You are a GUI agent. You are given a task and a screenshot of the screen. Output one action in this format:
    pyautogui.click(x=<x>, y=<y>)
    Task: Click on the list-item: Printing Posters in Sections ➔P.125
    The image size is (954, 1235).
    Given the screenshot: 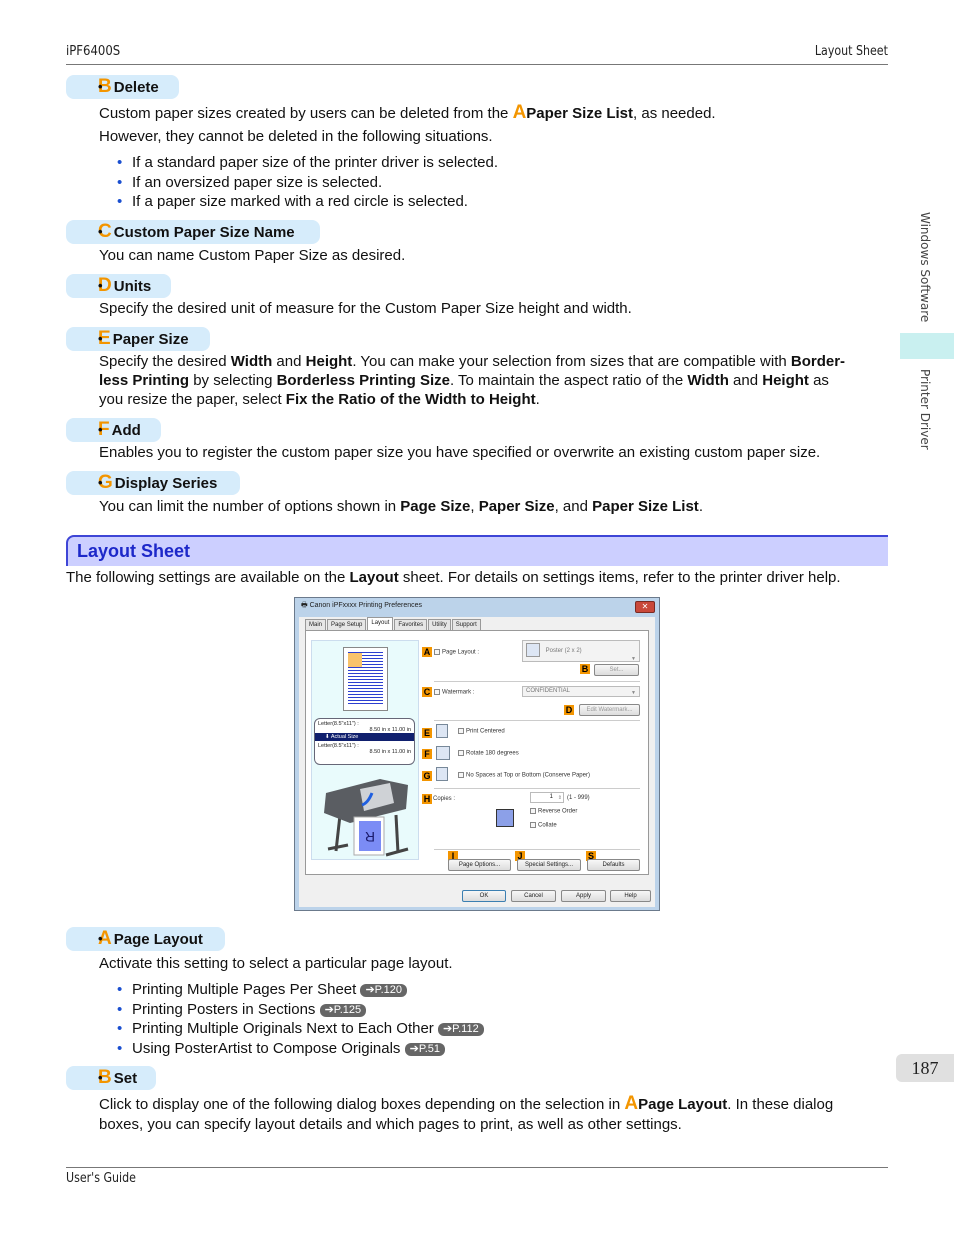 What is the action you would take?
    pyautogui.click(x=300, y=1010)
    